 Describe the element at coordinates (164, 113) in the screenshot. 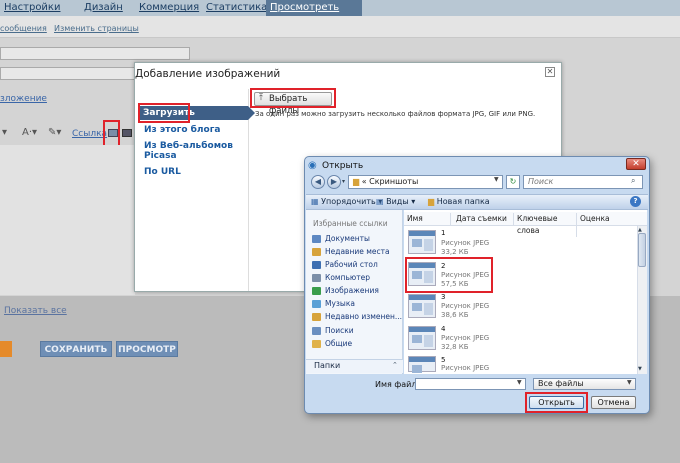

I see `highlight-upload` at that location.